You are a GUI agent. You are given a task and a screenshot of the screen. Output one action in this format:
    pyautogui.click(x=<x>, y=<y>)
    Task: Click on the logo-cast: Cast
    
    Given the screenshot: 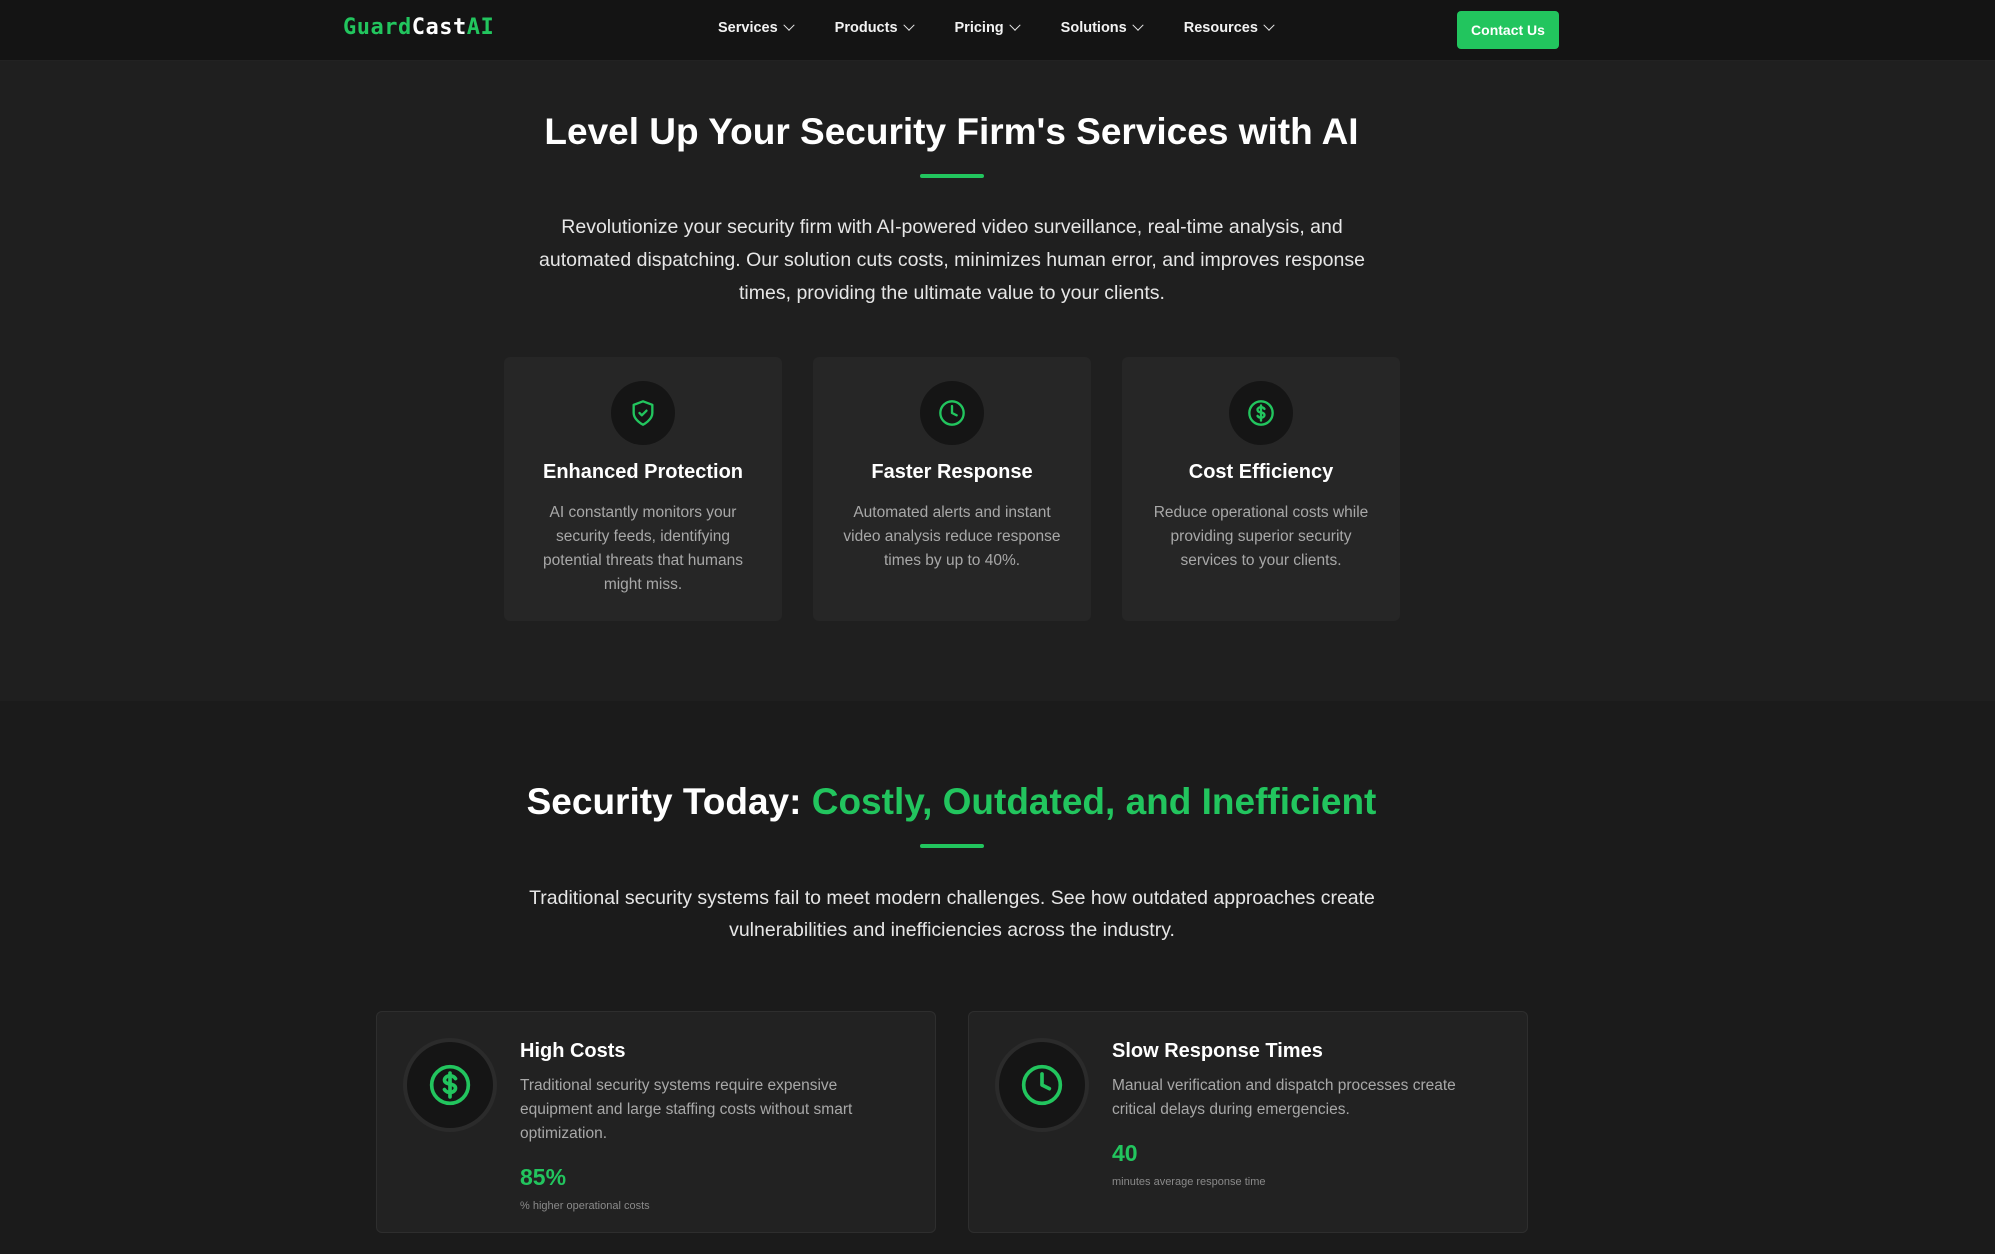 What is the action you would take?
    pyautogui.click(x=439, y=27)
    